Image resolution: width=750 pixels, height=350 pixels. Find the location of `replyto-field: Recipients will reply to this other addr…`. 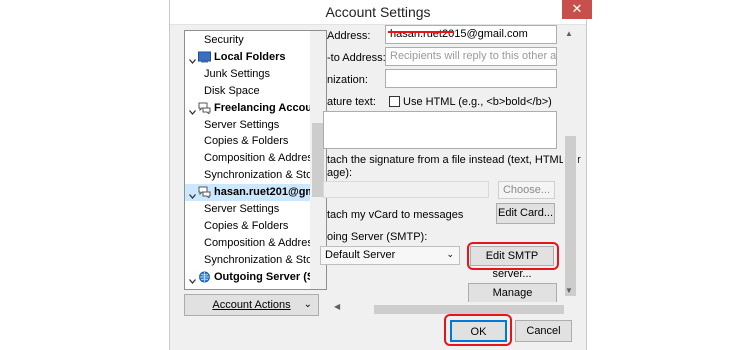

replyto-field: Recipients will reply to this other addr… is located at coordinates (471, 56).